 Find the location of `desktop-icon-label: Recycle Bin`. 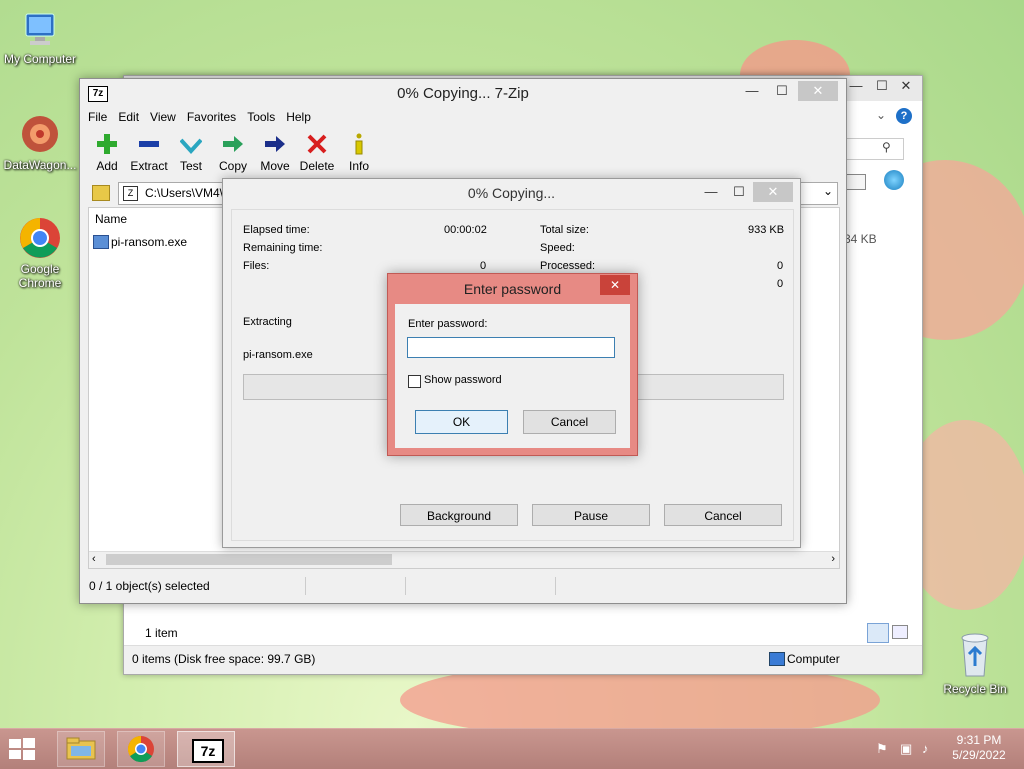

desktop-icon-label: Recycle Bin is located at coordinates (975, 689).